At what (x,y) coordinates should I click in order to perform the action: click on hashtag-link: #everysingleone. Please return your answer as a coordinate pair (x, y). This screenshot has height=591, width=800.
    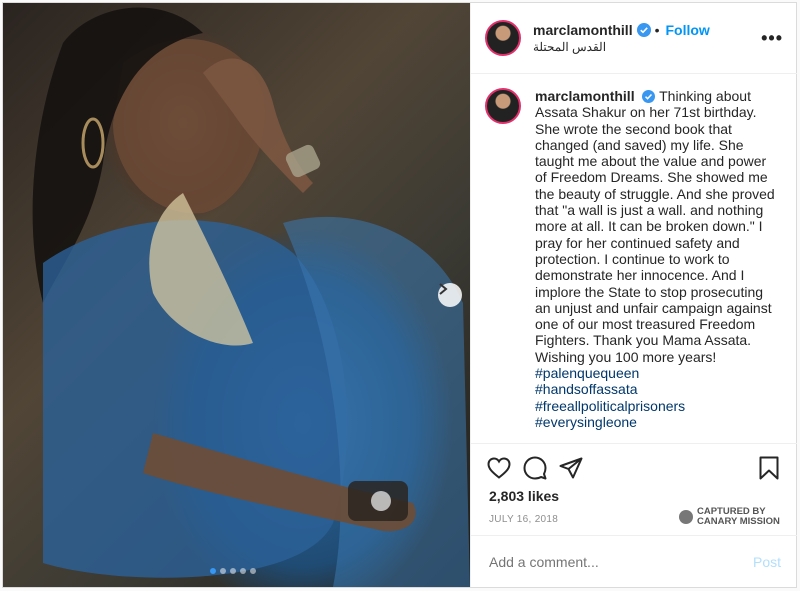
    Looking at the image, I should click on (657, 422).